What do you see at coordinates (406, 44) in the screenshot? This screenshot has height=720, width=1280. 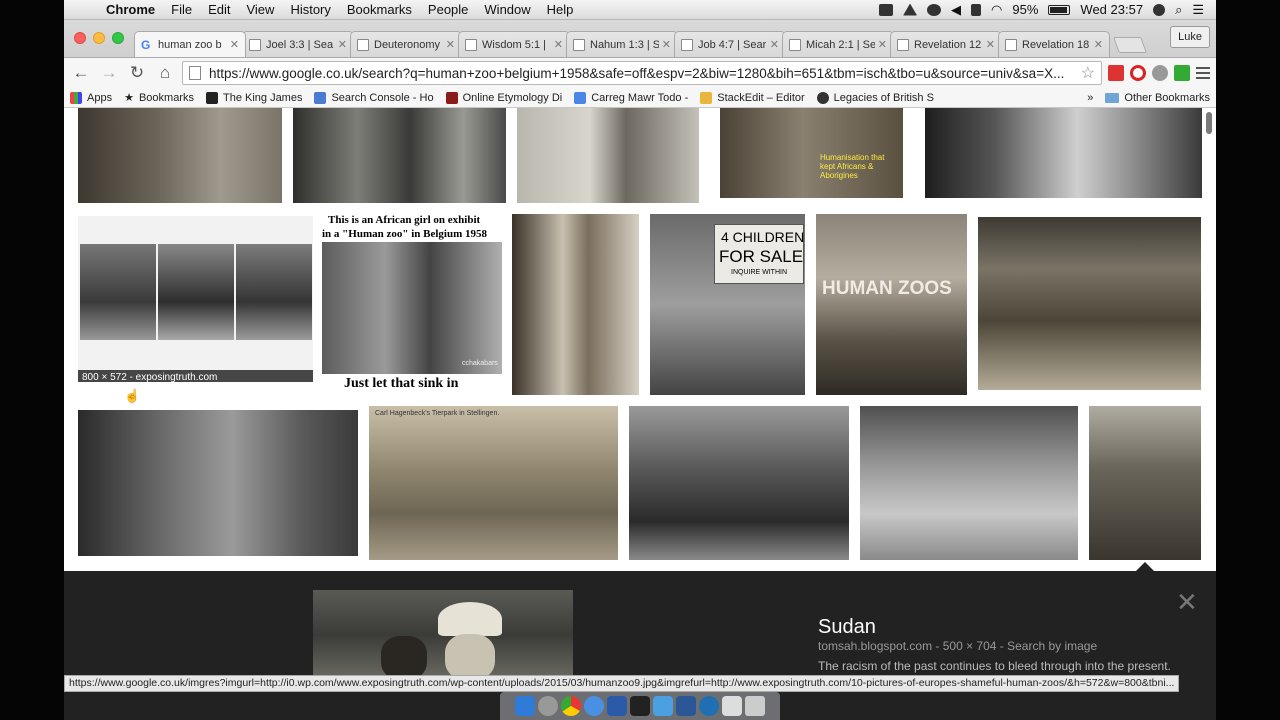 I see `tab-deuteronomy: Deuteronomy ✕` at bounding box center [406, 44].